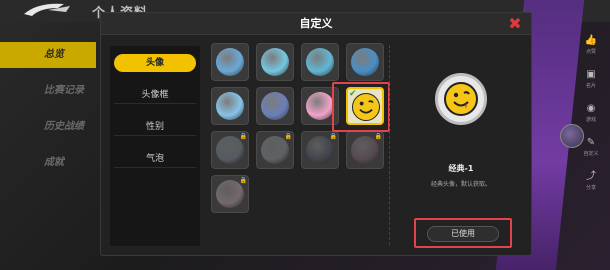 This screenshot has height=270, width=610. Describe the element at coordinates (591, 176) in the screenshot. I see `share-icon: ⤴` at that location.